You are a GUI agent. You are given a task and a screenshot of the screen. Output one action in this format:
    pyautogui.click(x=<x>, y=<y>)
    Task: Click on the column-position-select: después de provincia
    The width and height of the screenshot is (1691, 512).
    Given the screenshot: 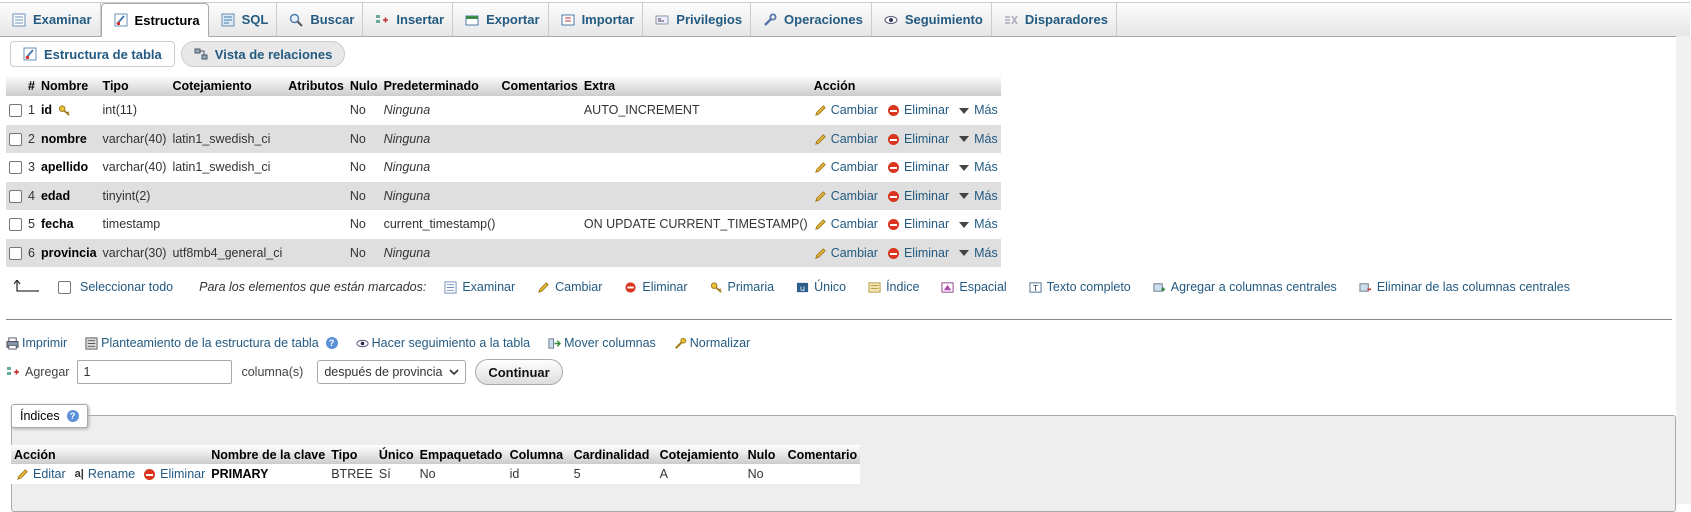 What is the action you would take?
    pyautogui.click(x=392, y=372)
    